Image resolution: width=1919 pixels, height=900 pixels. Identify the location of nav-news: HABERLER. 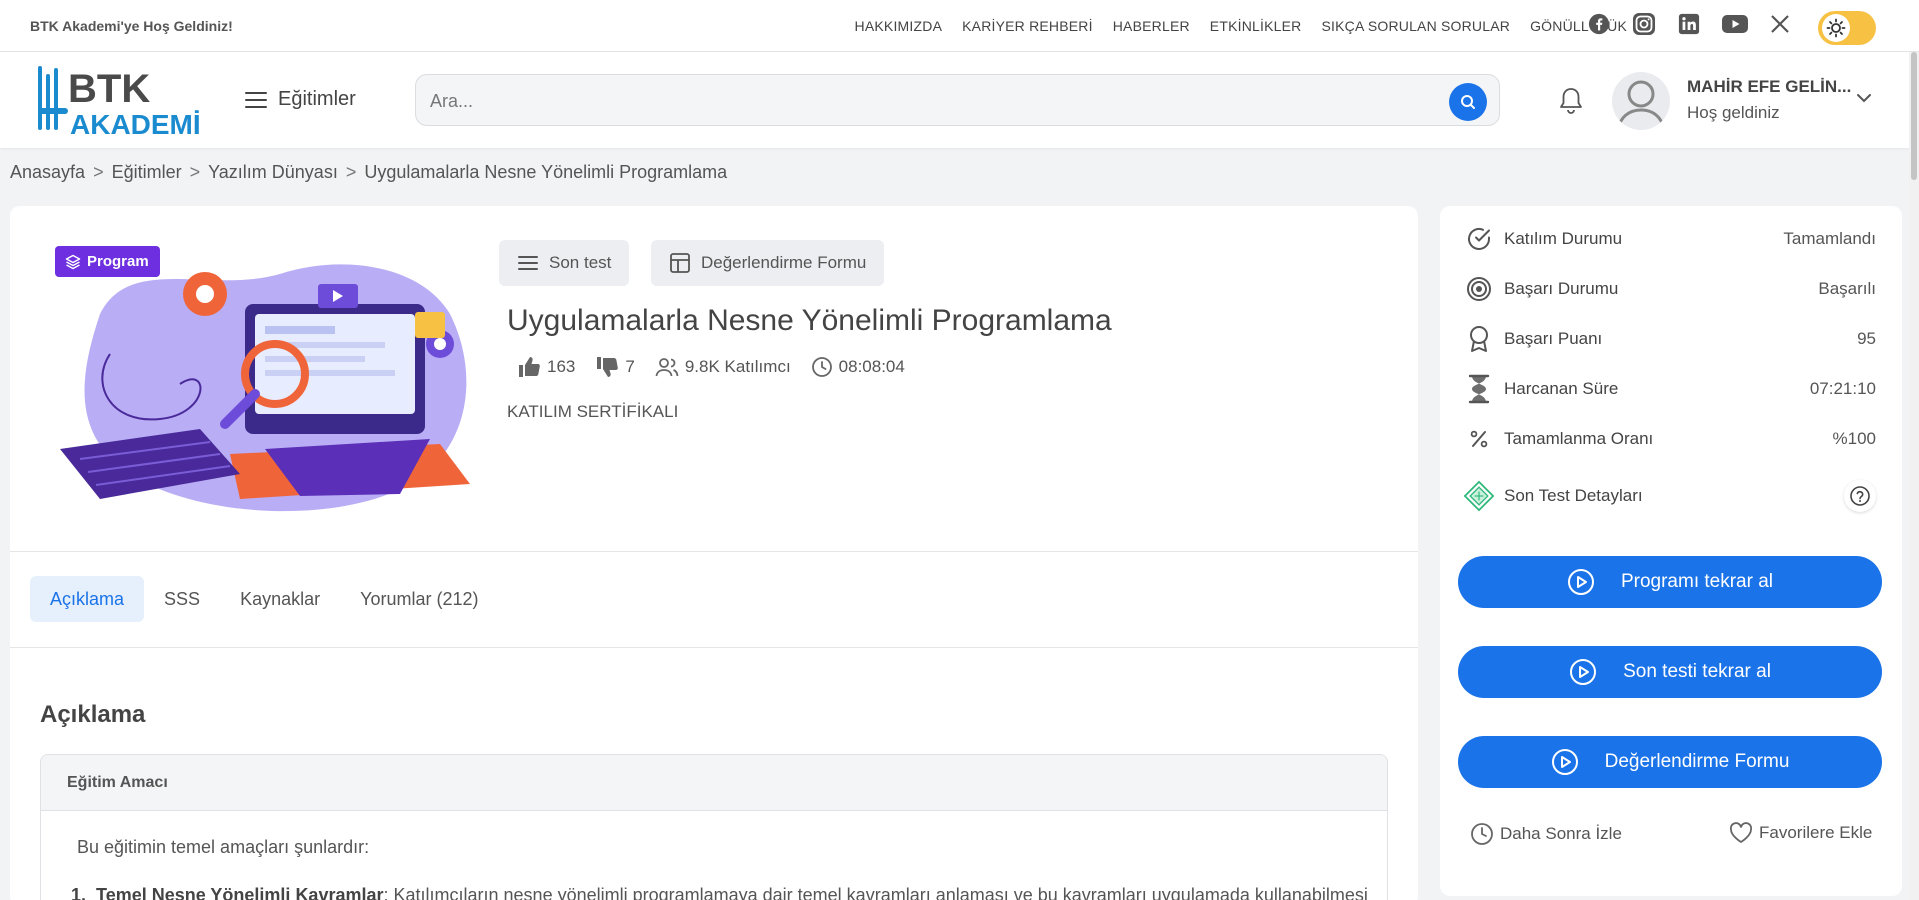
(1151, 26).